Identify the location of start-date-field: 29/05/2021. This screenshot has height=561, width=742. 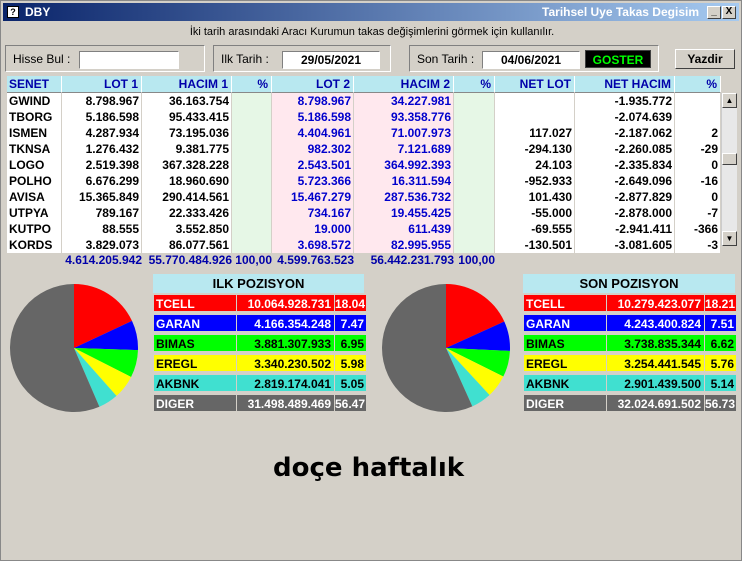
(331, 60).